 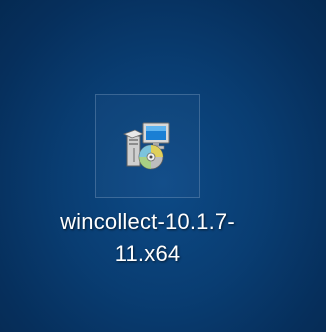 What do you see at coordinates (146, 146) in the screenshot?
I see `installer-setup-icon` at bounding box center [146, 146].